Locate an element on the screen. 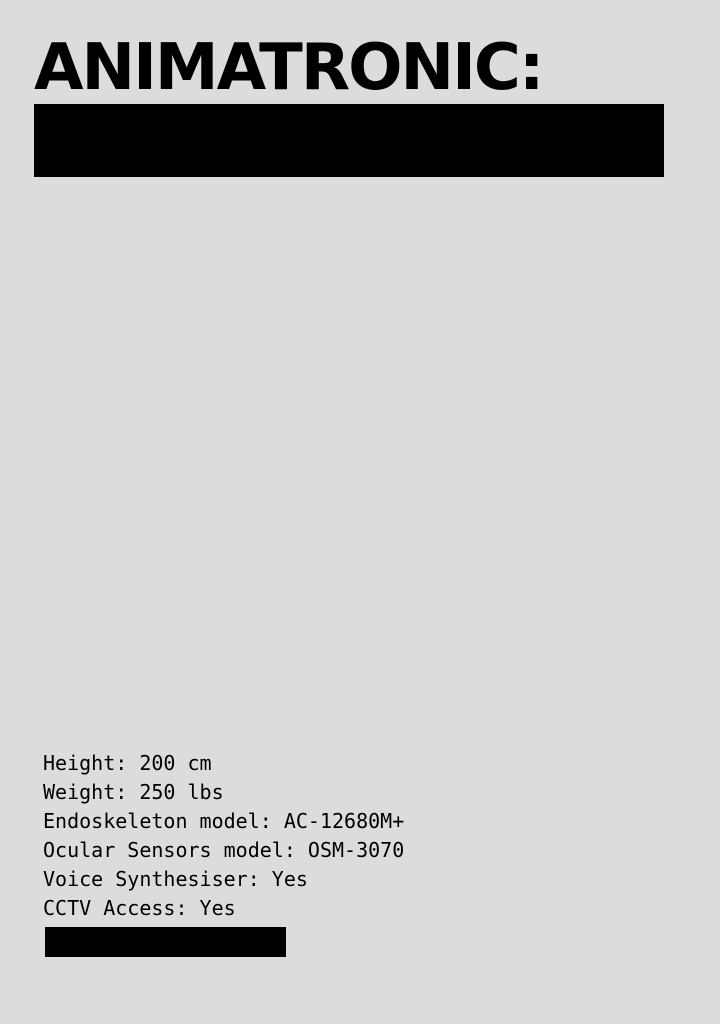 This screenshot has height=1024, width=720. spec-endoskeleton-model: Endoskeleton model: AC-12680M+ is located at coordinates (224, 821).